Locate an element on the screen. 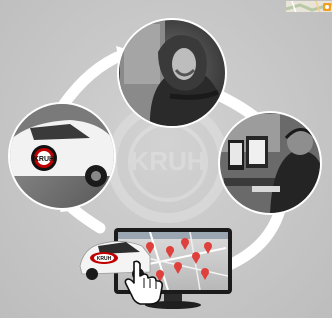 This screenshot has width=332, height=318. photo-dispatcher is located at coordinates (270, 163).